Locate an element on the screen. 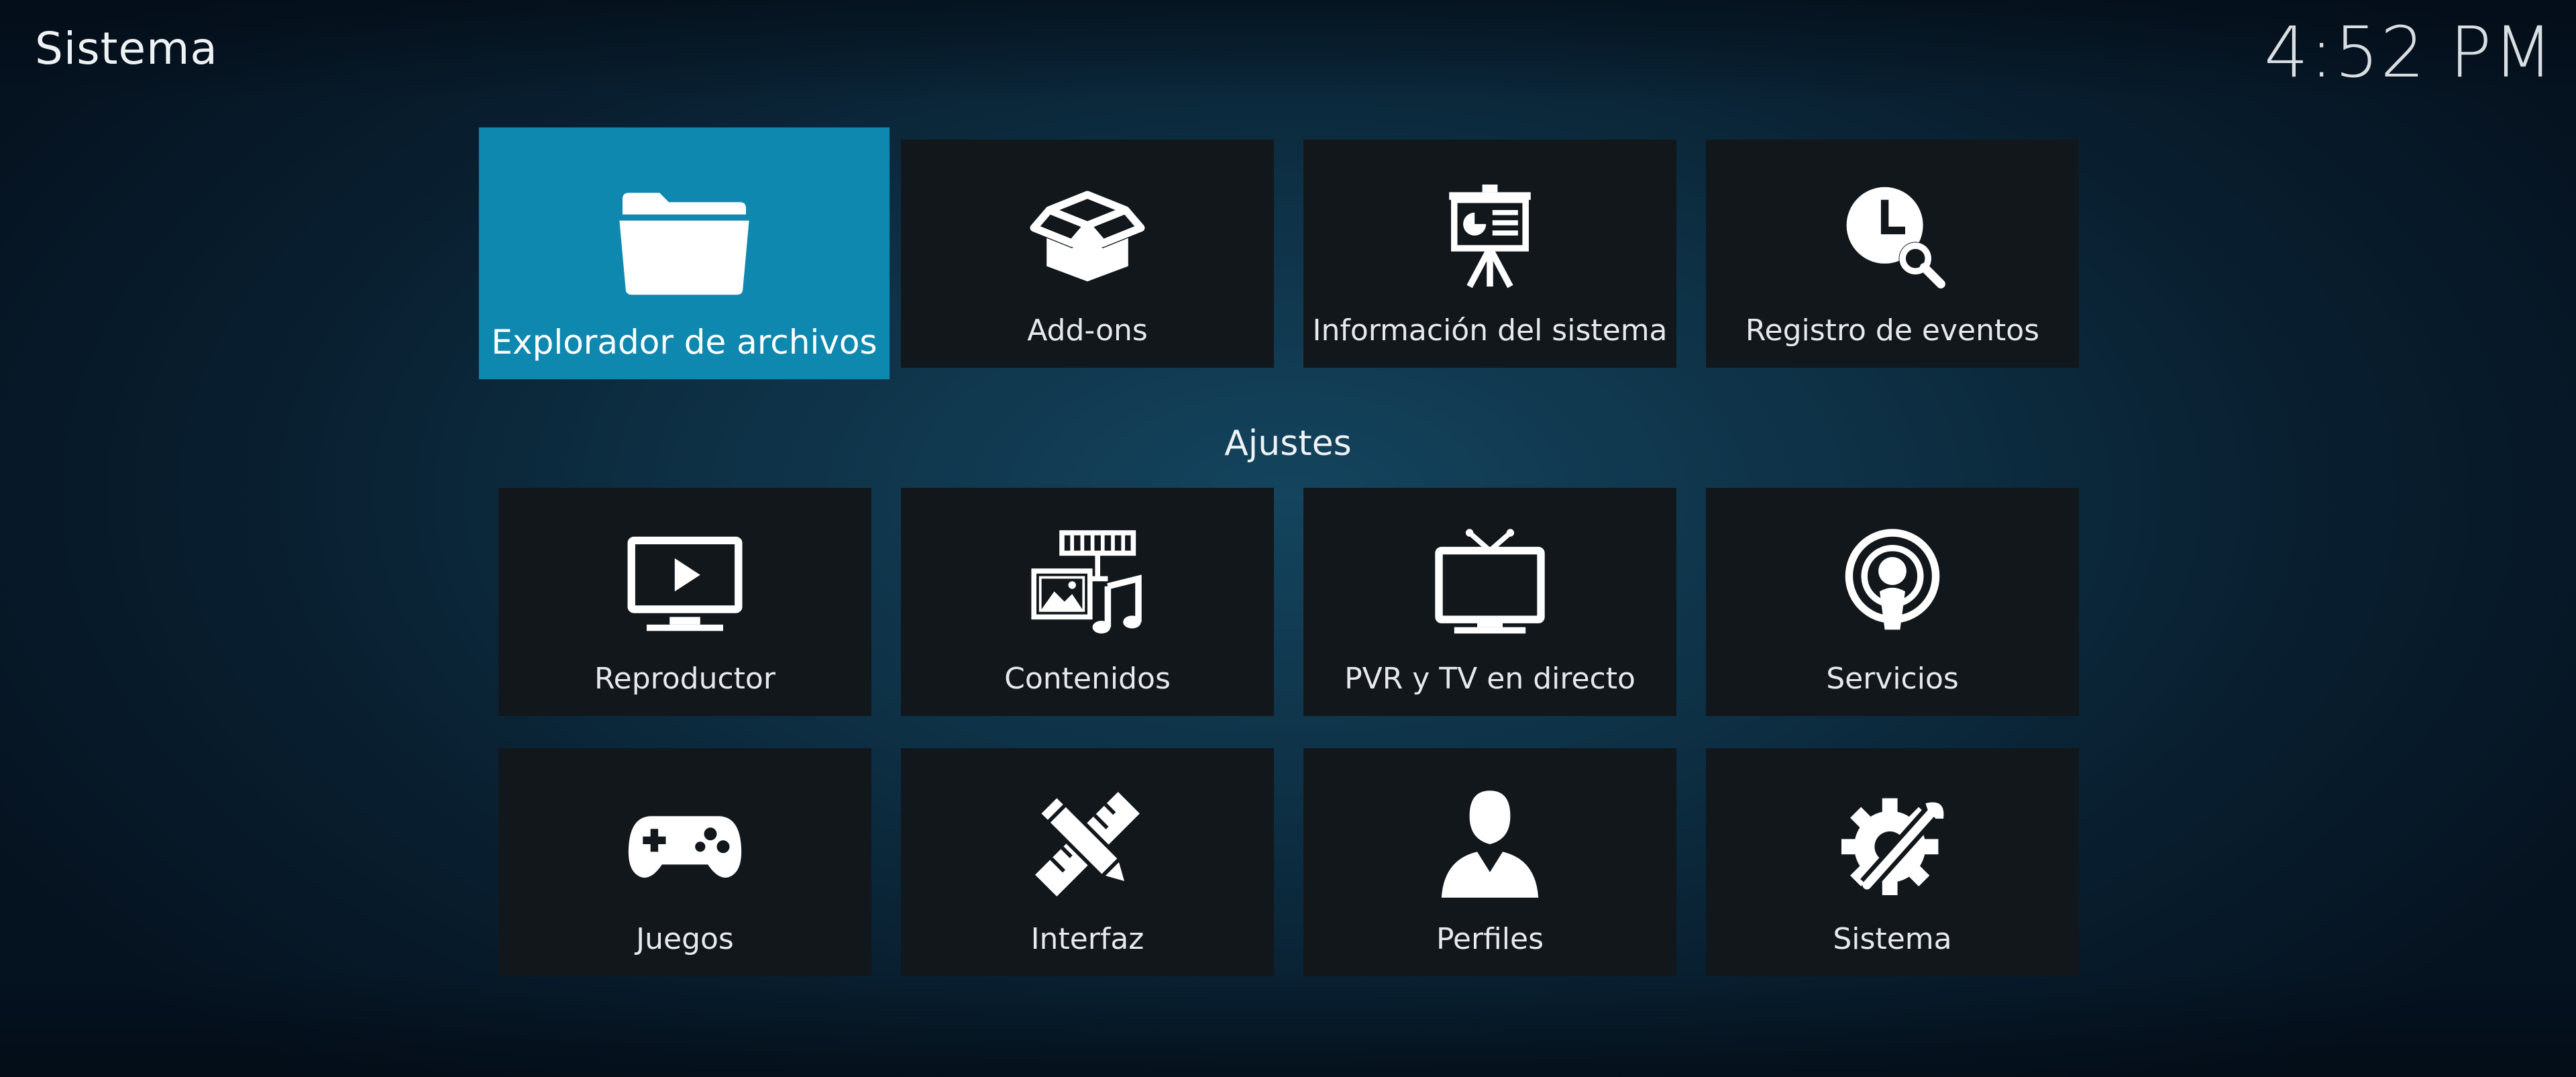  tile-system-info: Información del sistema is located at coordinates (1489, 254).